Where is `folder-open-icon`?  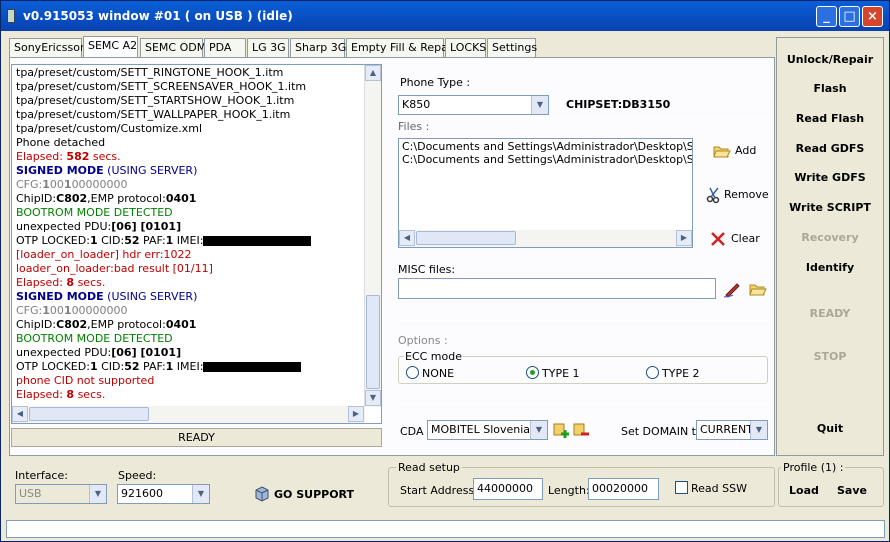 folder-open-icon is located at coordinates (758, 289).